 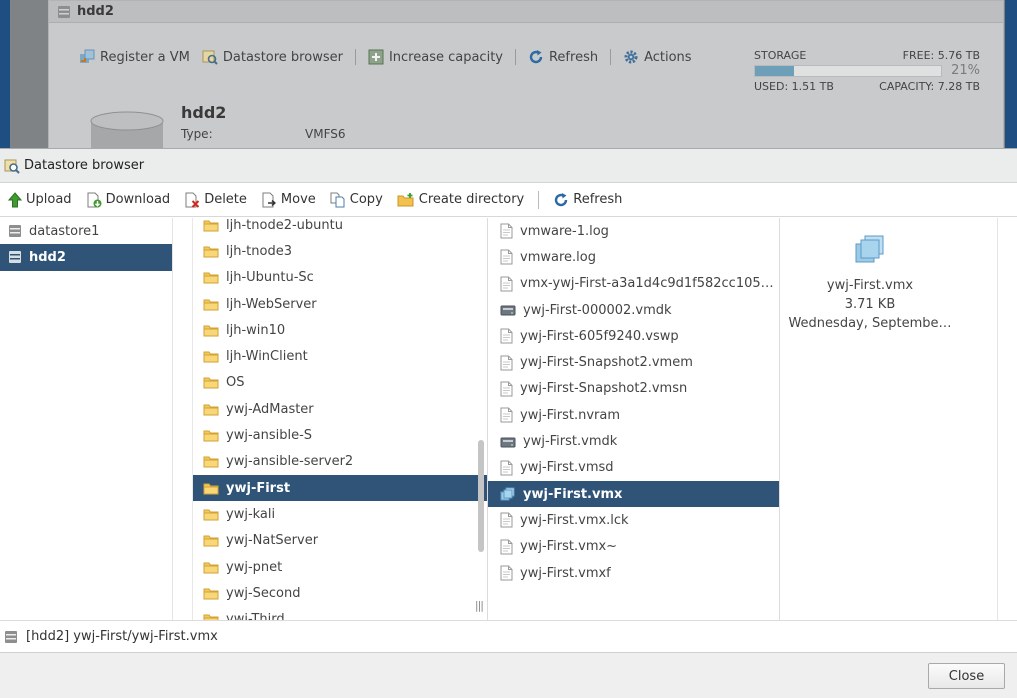 I want to click on folder-item: ljh-Ubuntu-Sc, so click(x=340, y=278).